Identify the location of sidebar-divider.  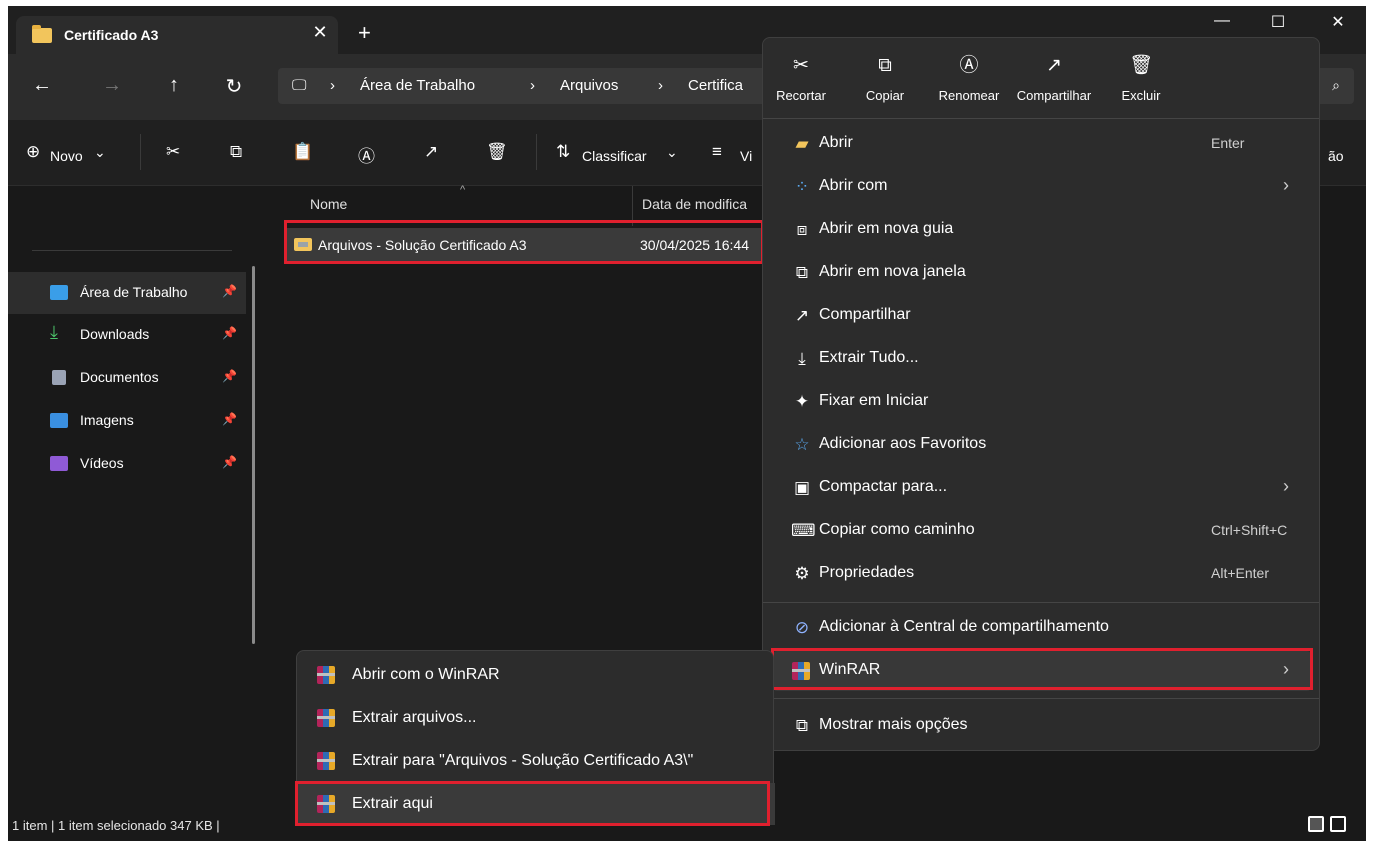
(132, 250).